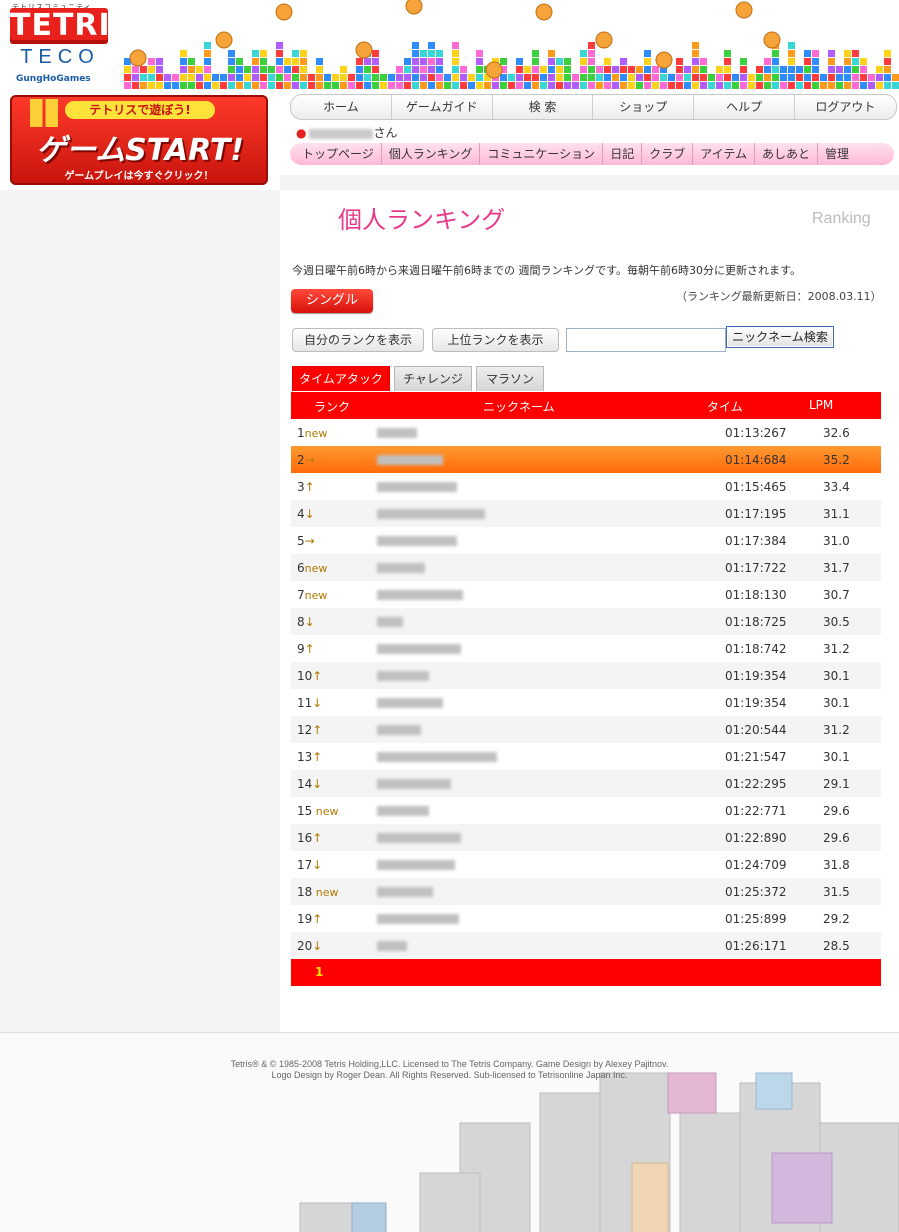  I want to click on subnav-communication: コミュニケーション, so click(542, 154).